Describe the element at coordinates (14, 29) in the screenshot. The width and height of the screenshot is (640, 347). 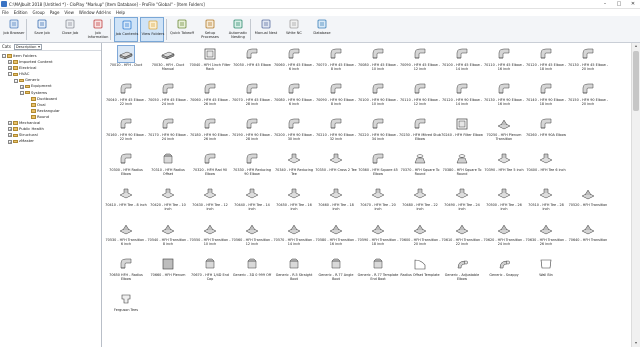
I see `toolbar-job-browser-button: Job Browser` at that location.